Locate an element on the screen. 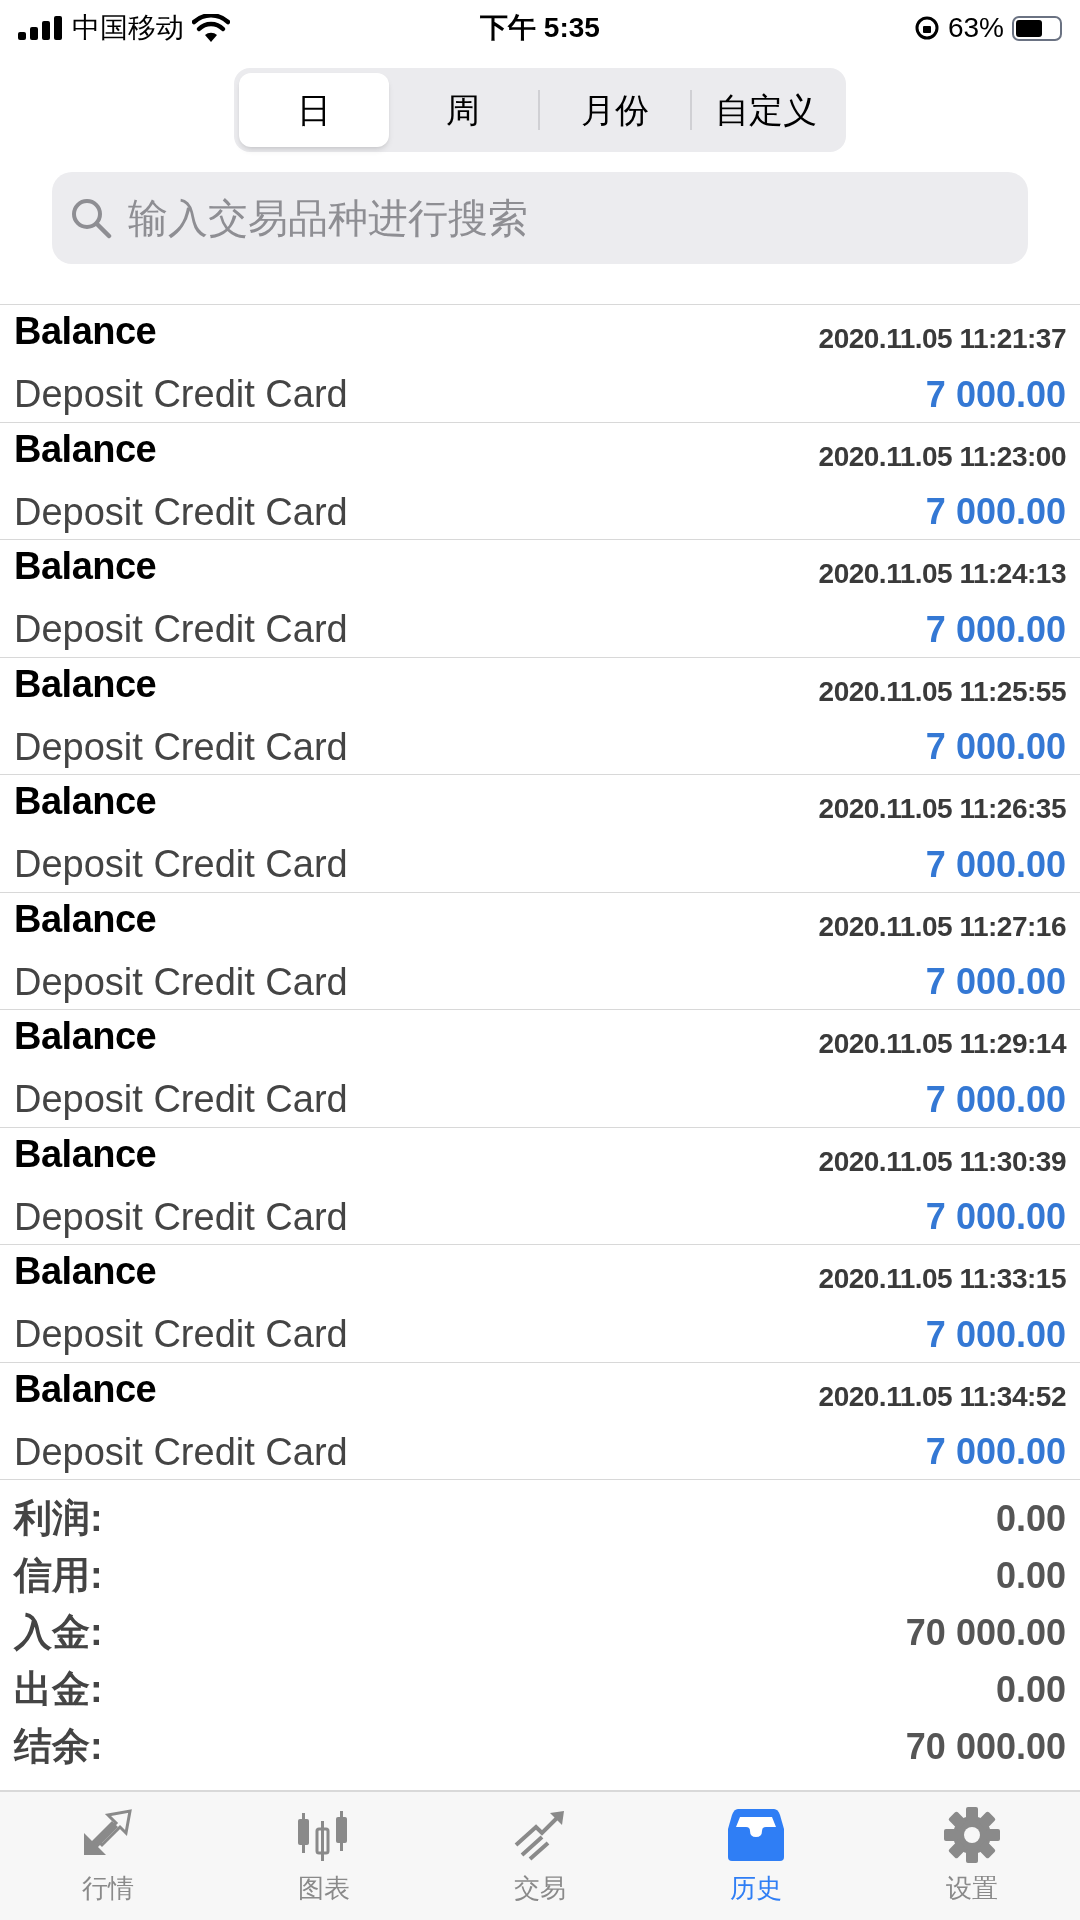 Image resolution: width=1080 pixels, height=1920 pixels. battery-icon is located at coordinates (1037, 28).